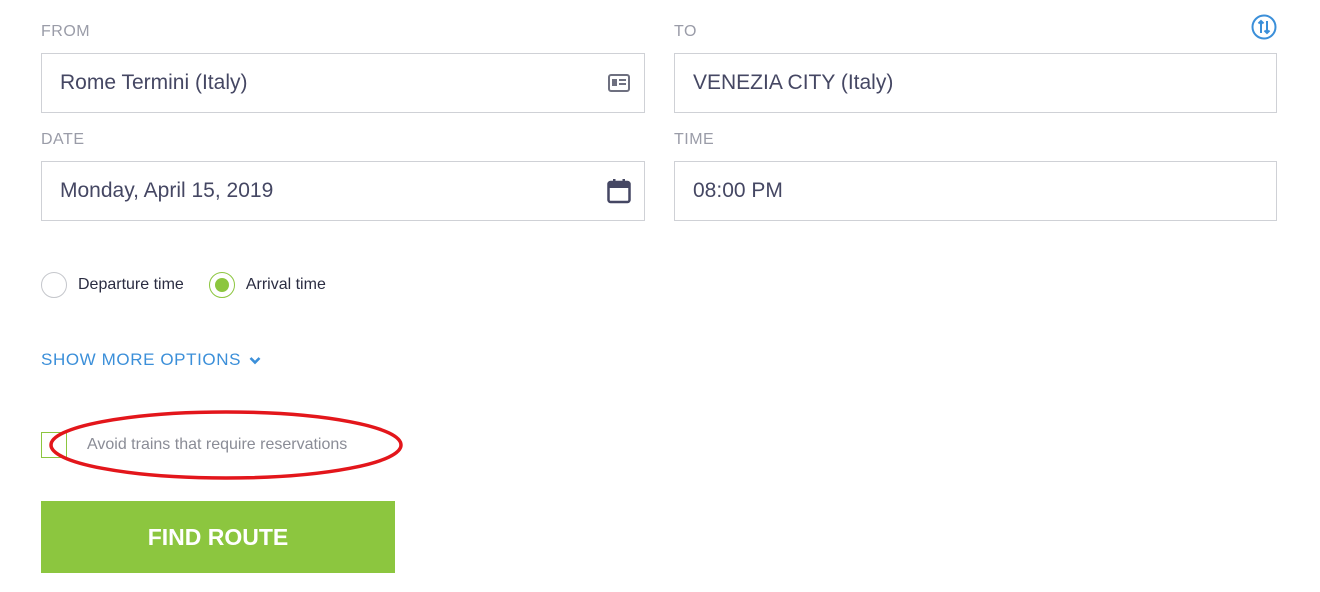 The width and height of the screenshot is (1320, 592). Describe the element at coordinates (54, 285) in the screenshot. I see `radio-circle` at that location.